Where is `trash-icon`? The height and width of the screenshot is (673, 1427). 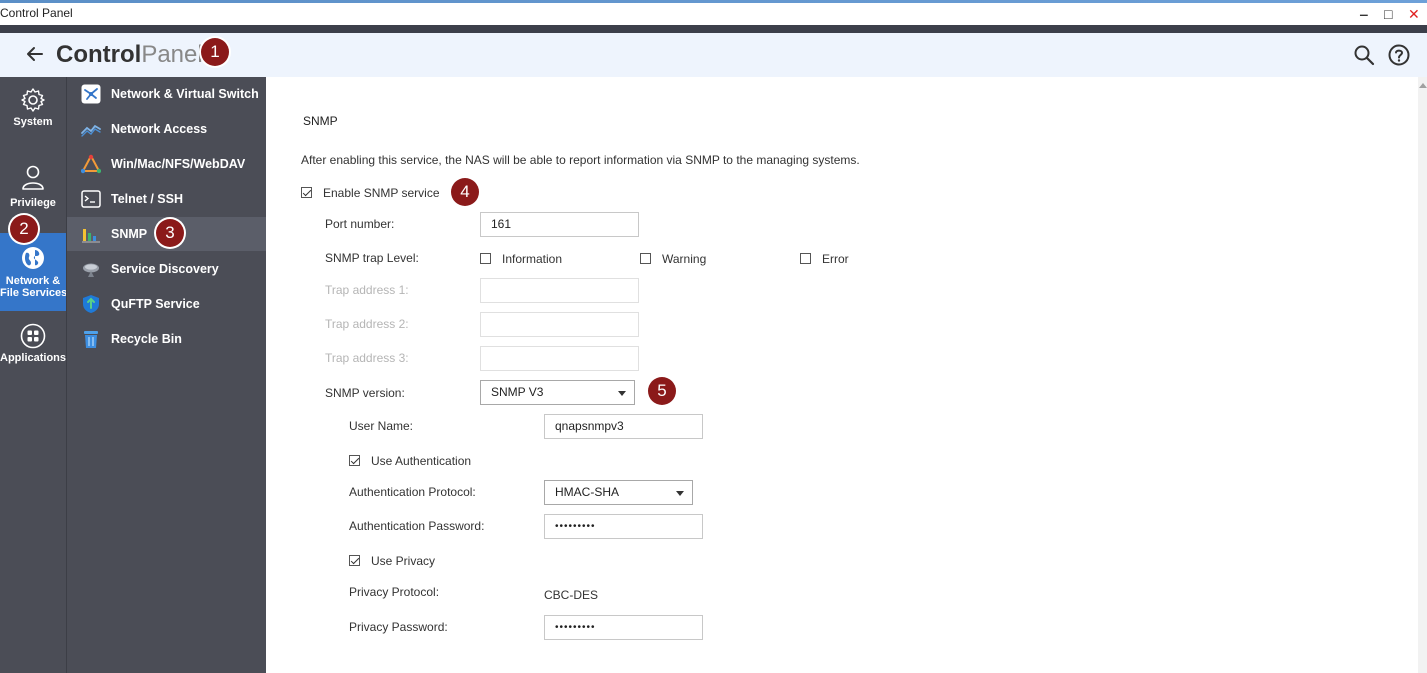 trash-icon is located at coordinates (91, 339).